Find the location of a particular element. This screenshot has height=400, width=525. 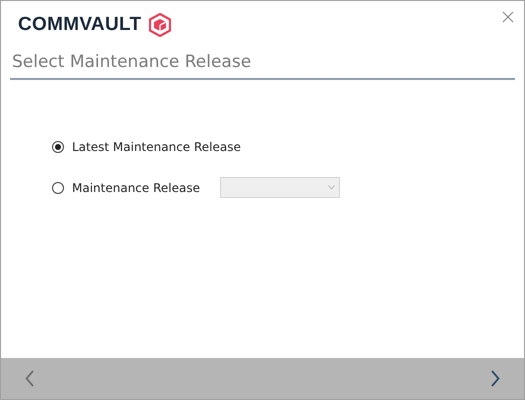

radio-option: Latest Maintenance Release is located at coordinates (146, 147).